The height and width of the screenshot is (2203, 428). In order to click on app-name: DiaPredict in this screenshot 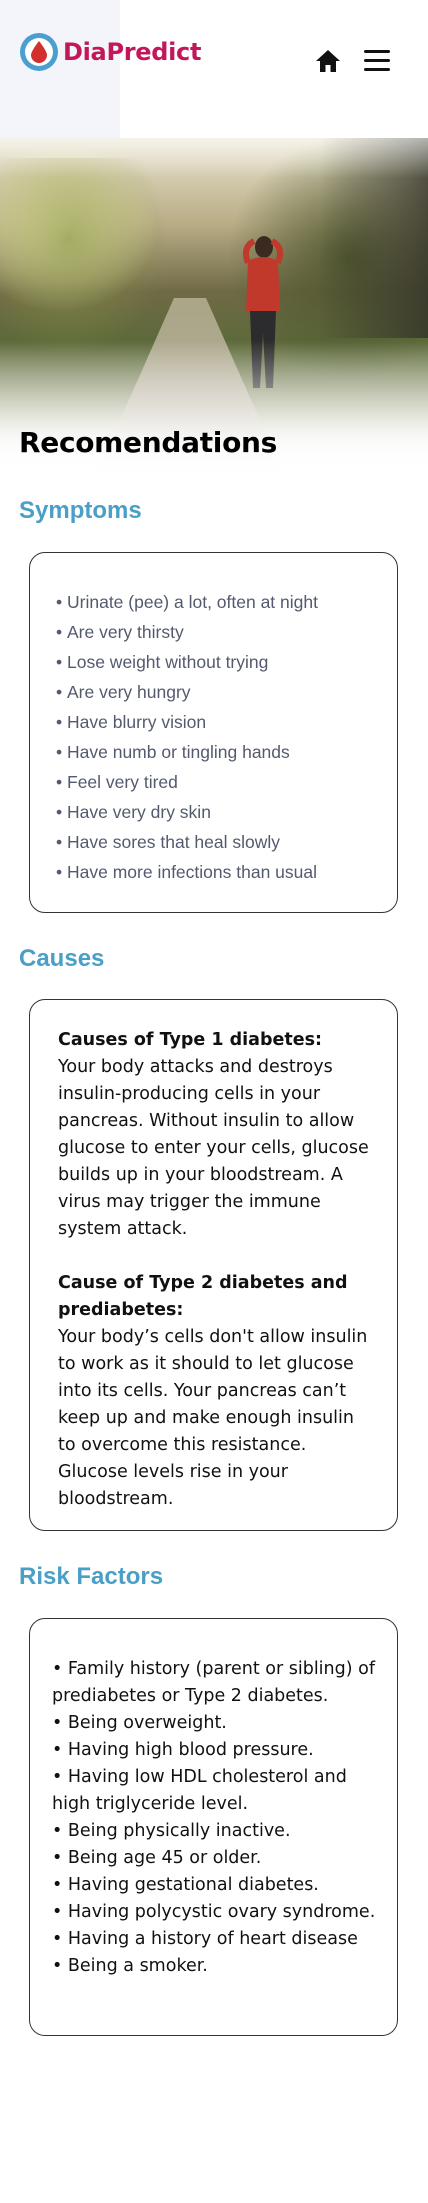, I will do `click(132, 52)`.